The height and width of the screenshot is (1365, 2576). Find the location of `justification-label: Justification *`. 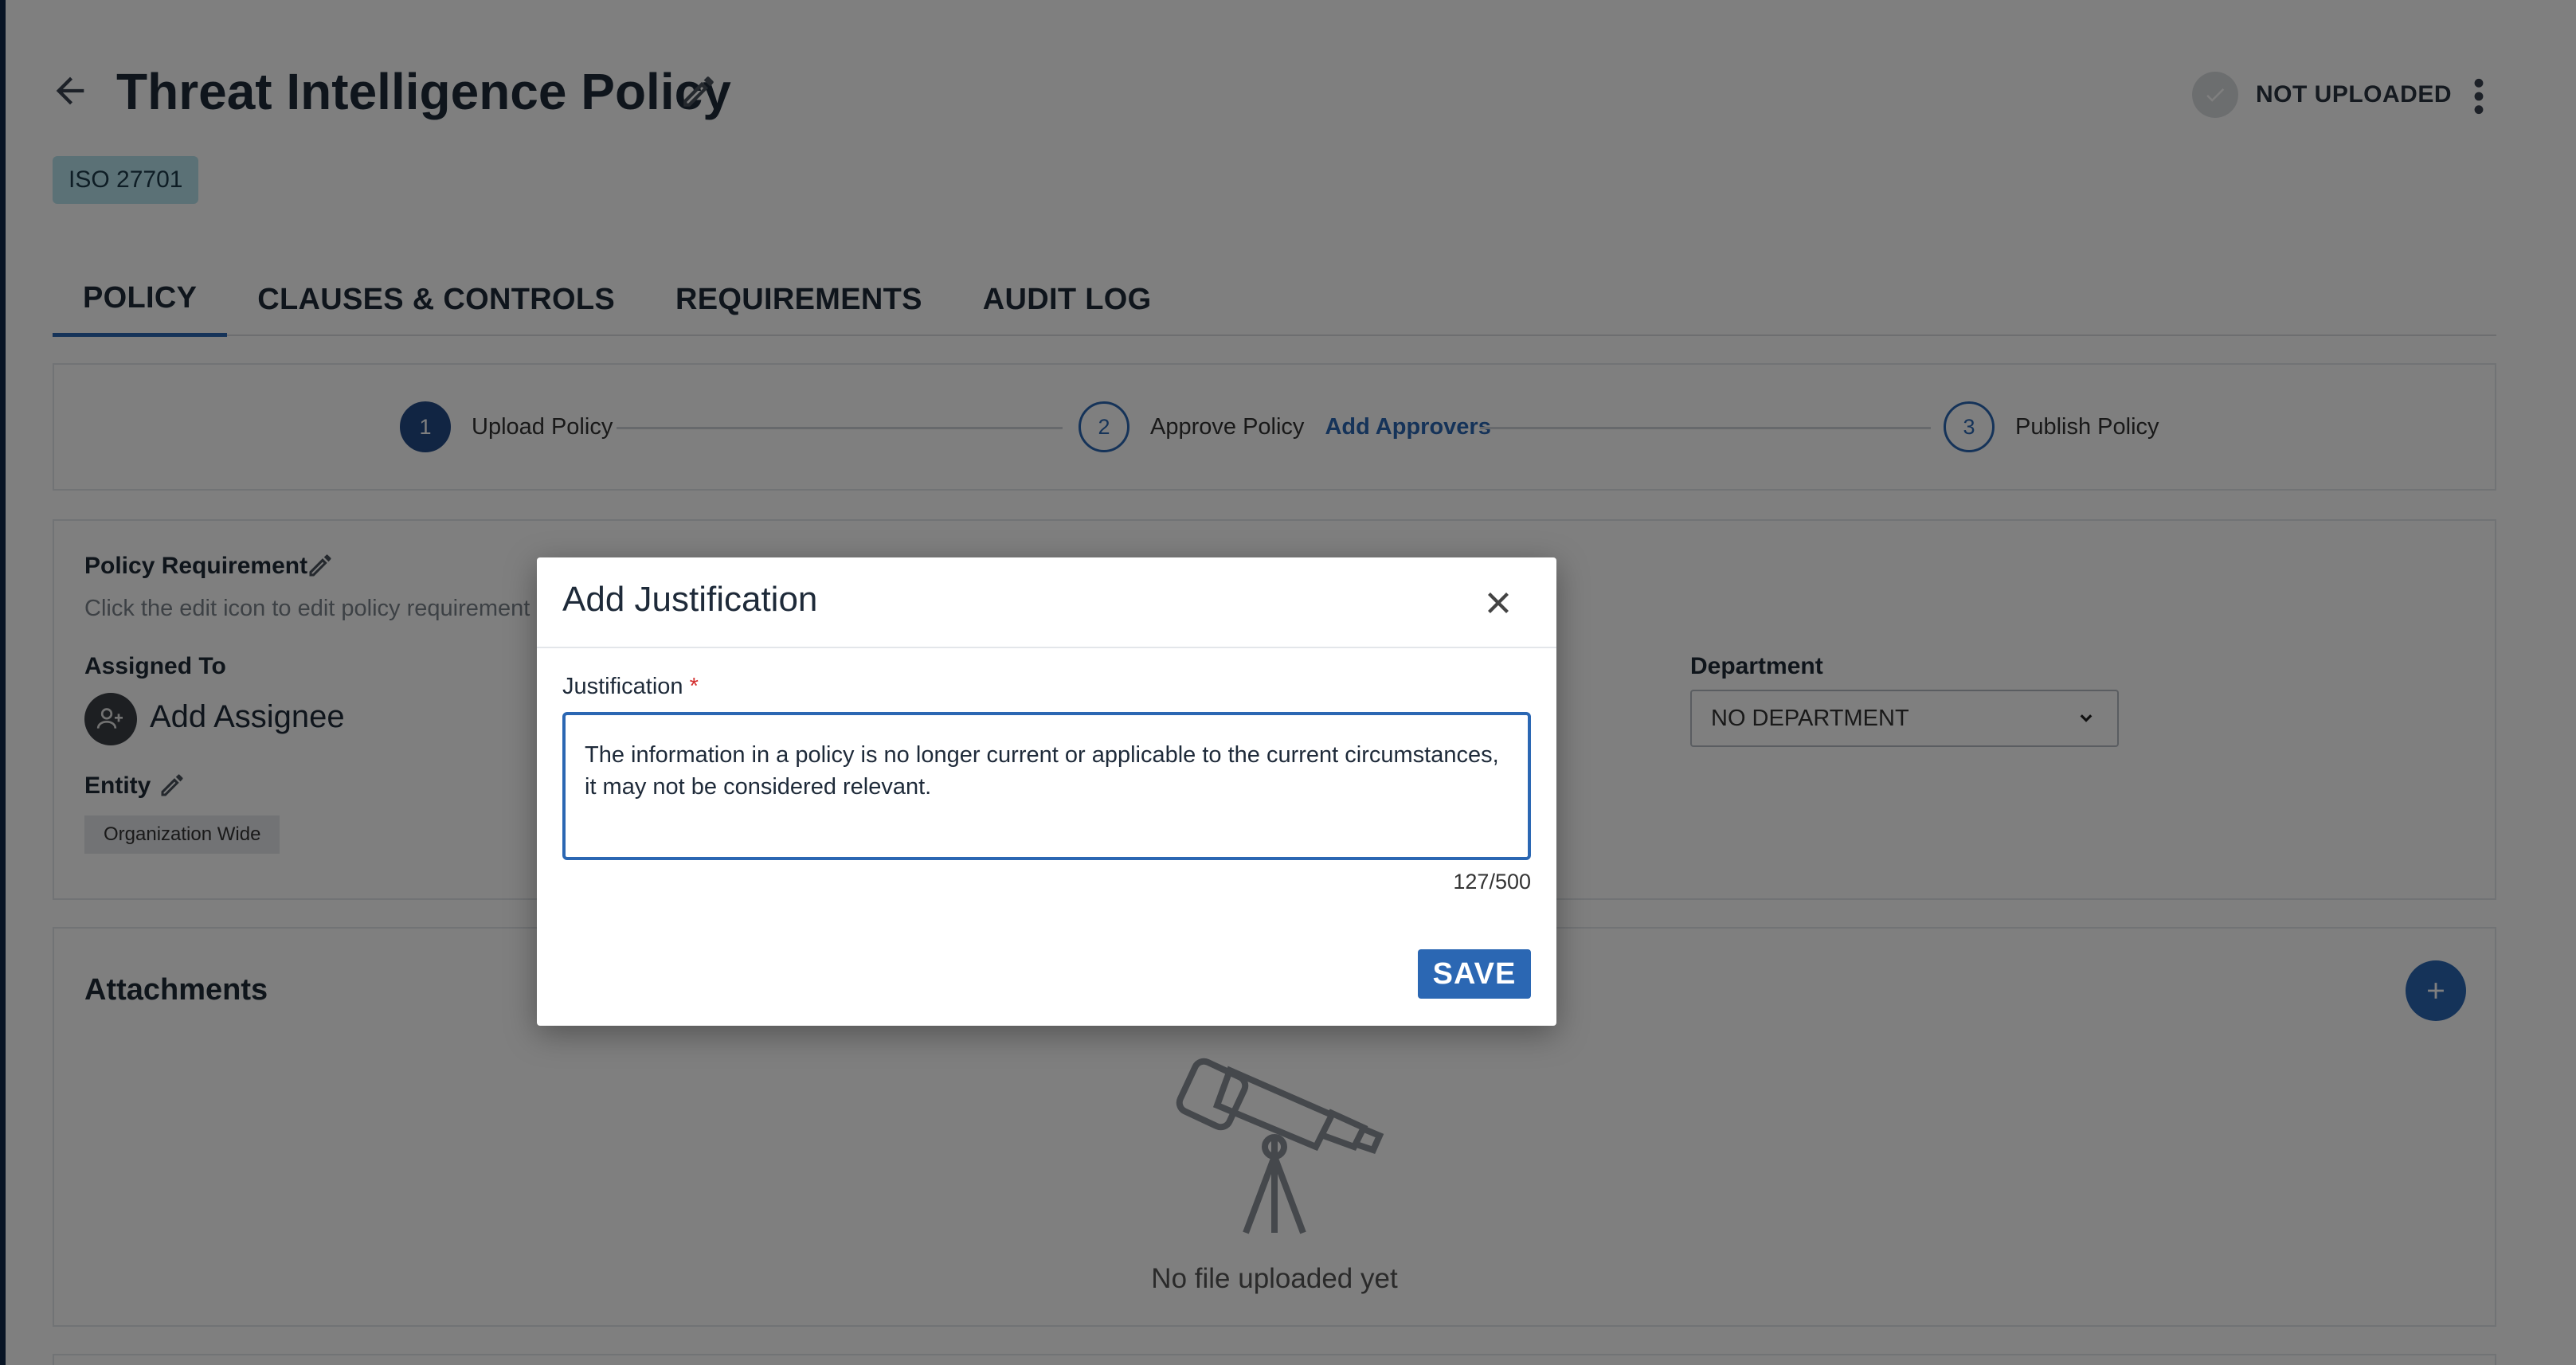

justification-label: Justification * is located at coordinates (630, 687).